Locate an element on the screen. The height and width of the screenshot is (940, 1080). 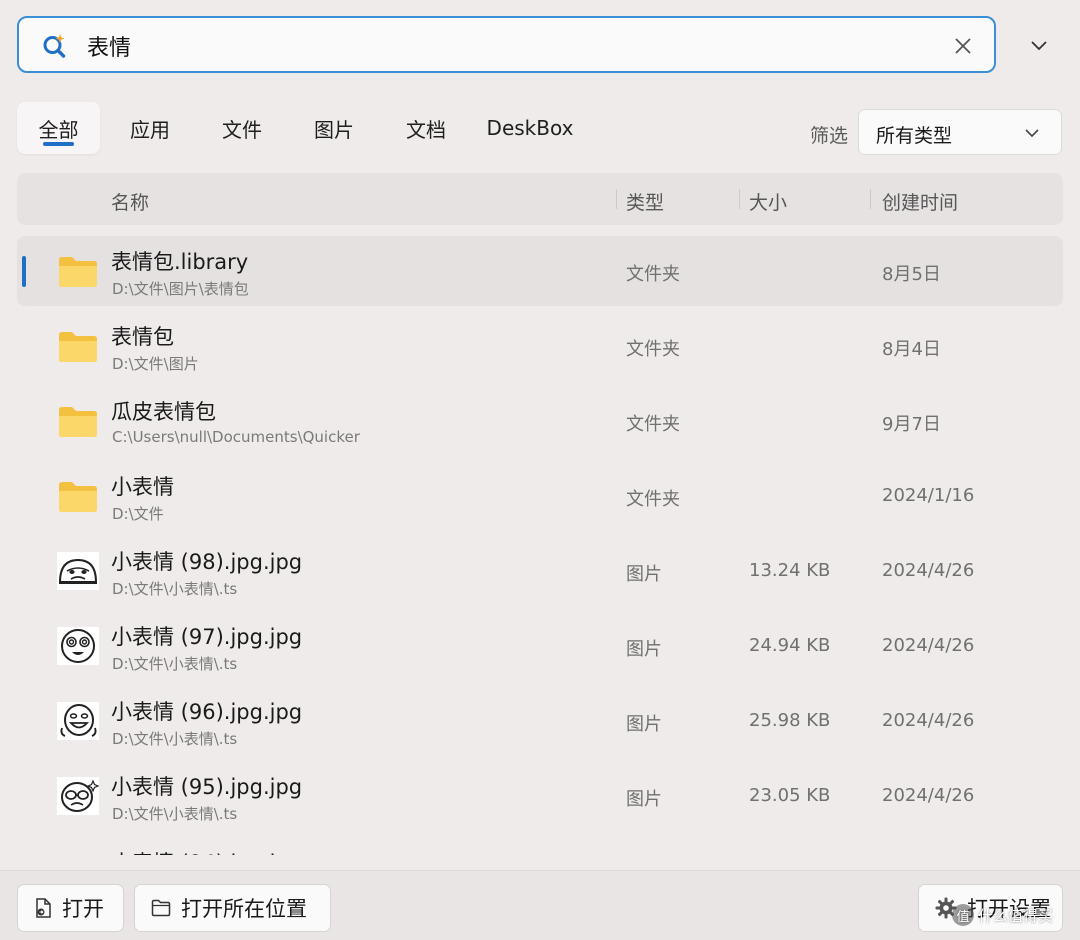
active-tab-indicator is located at coordinates (58, 144).